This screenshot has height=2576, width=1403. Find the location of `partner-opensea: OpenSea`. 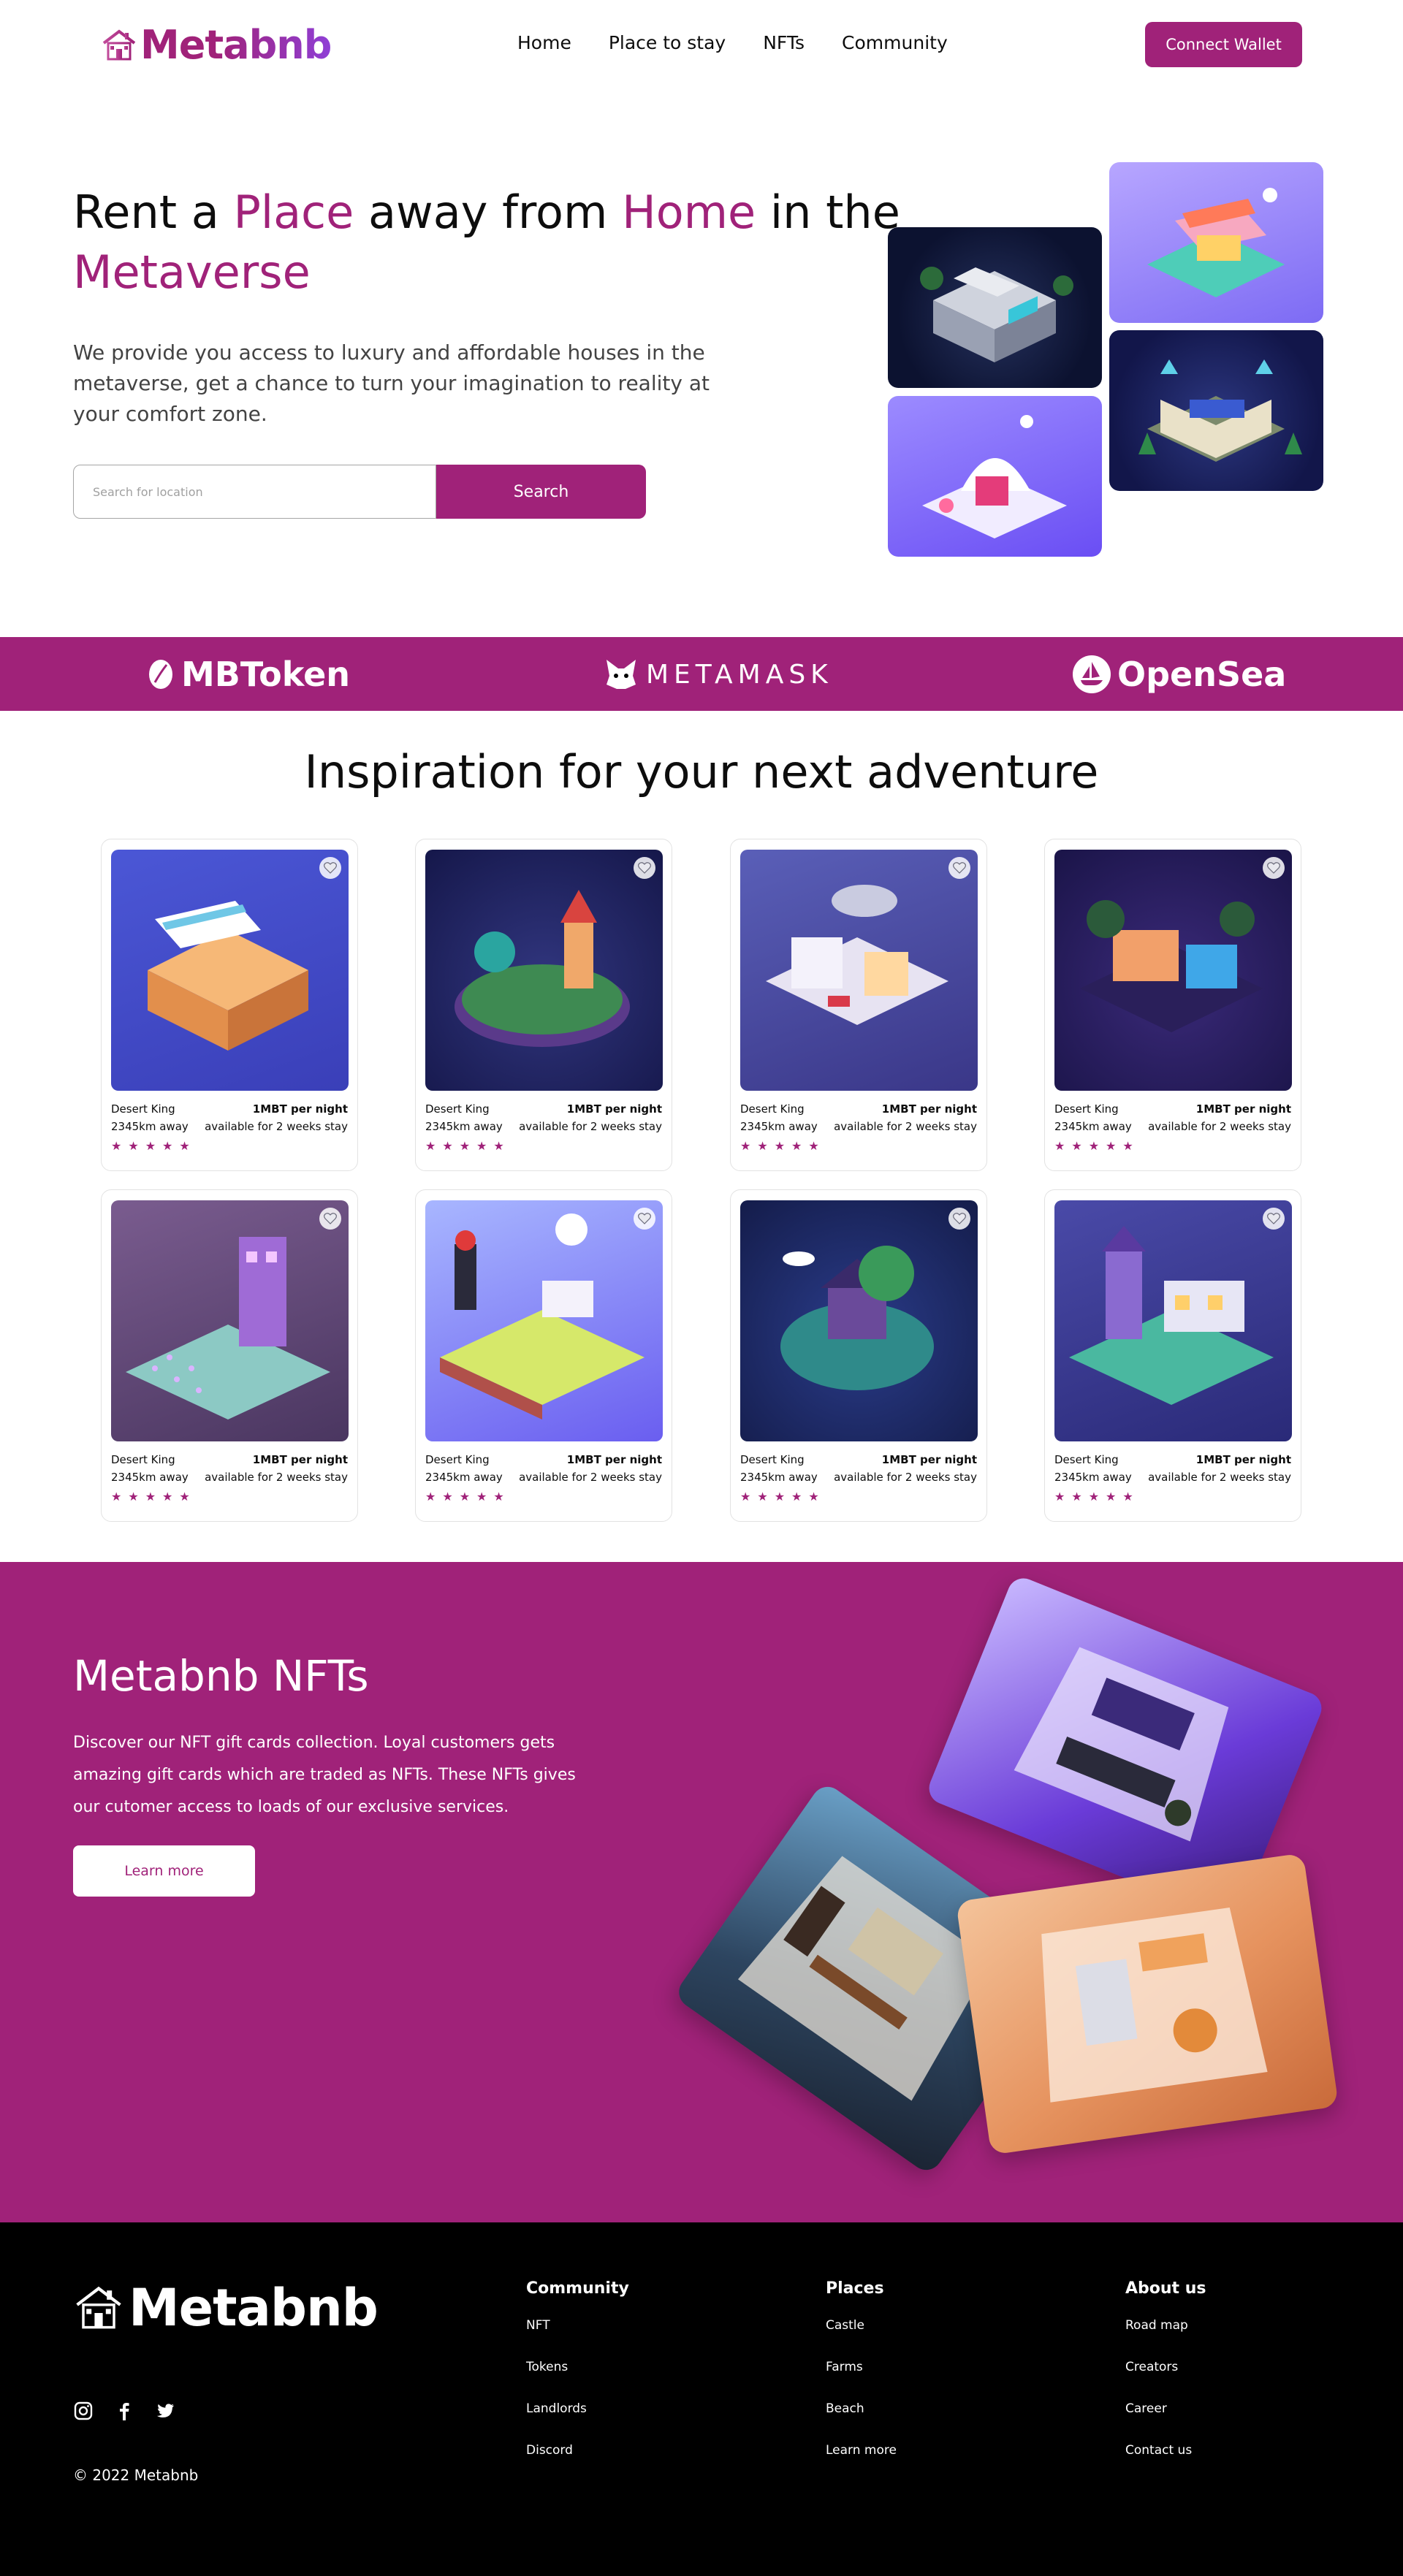

partner-opensea: OpenSea is located at coordinates (1179, 675).